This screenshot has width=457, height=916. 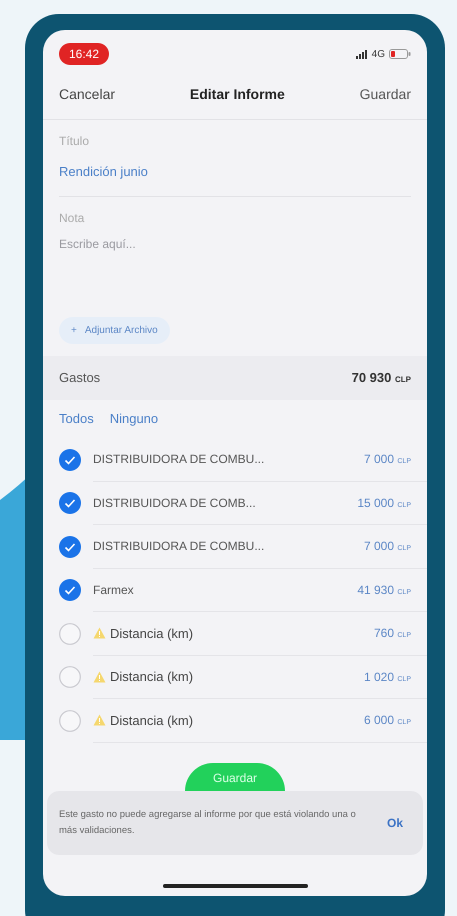 I want to click on expense-name: Farmex, so click(x=113, y=590).